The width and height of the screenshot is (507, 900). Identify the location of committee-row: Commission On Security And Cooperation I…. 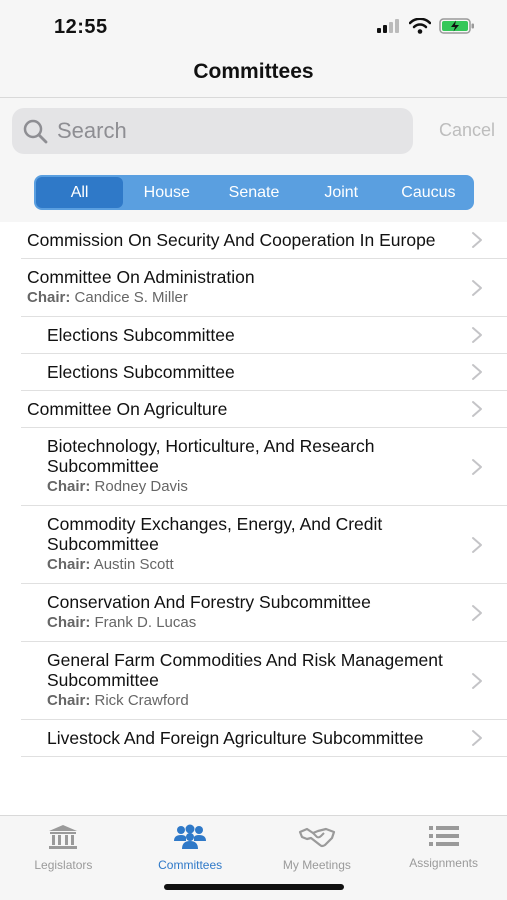
(264, 240).